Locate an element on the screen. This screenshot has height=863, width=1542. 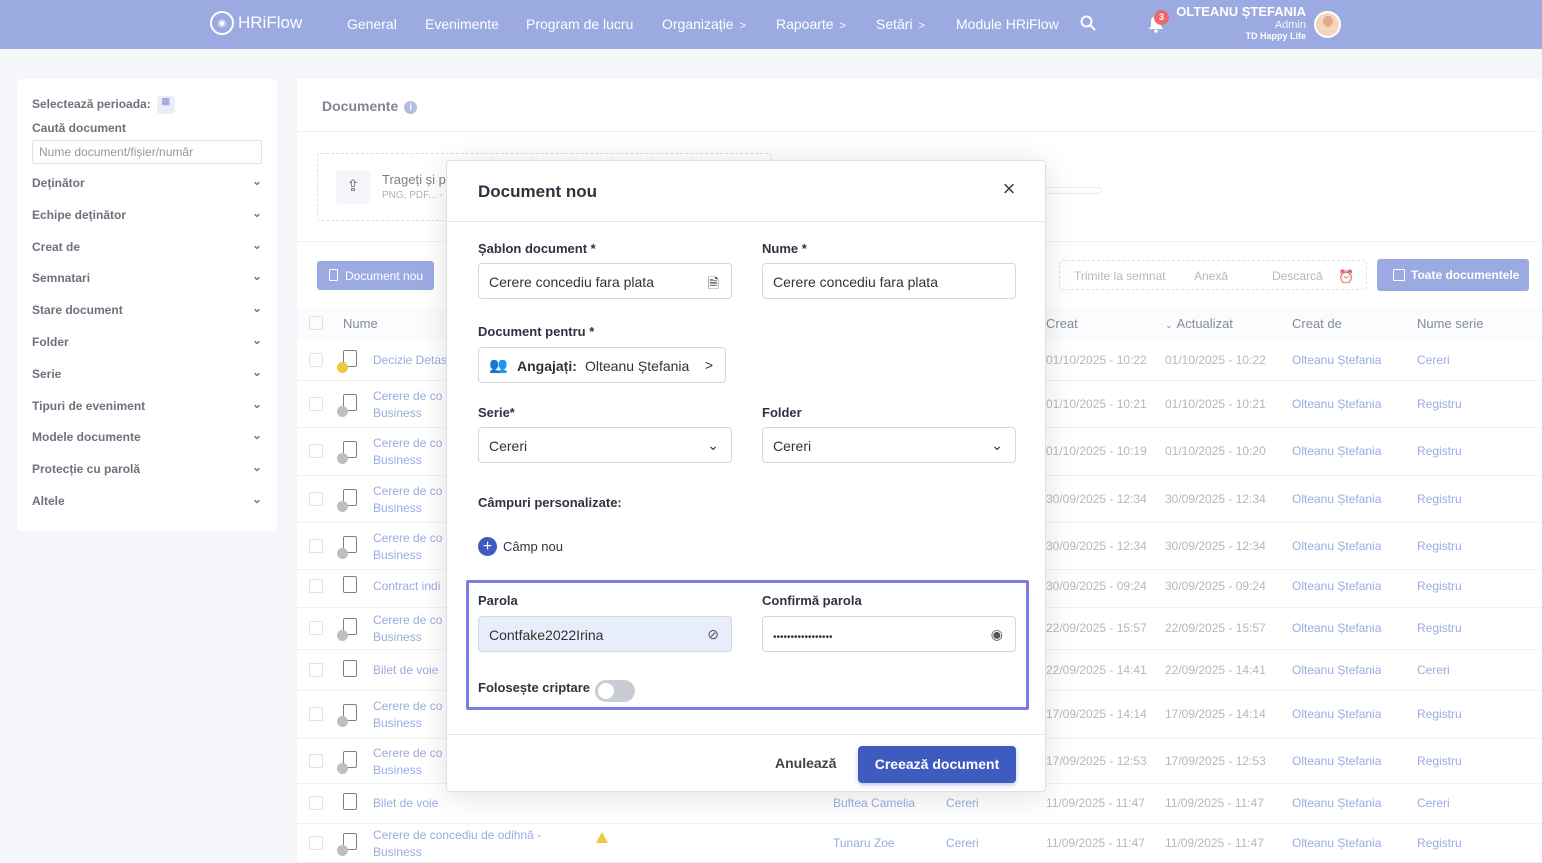
template-label: Șablon document * is located at coordinates (537, 248).